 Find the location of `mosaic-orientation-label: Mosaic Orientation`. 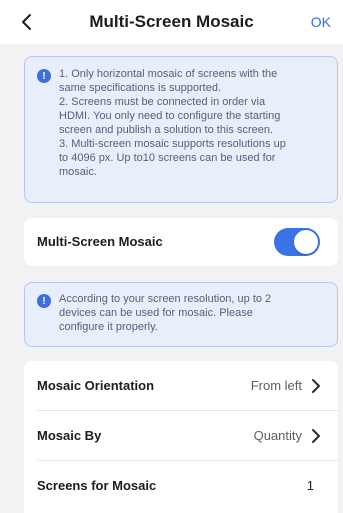

mosaic-orientation-label: Mosaic Orientation is located at coordinates (96, 385).